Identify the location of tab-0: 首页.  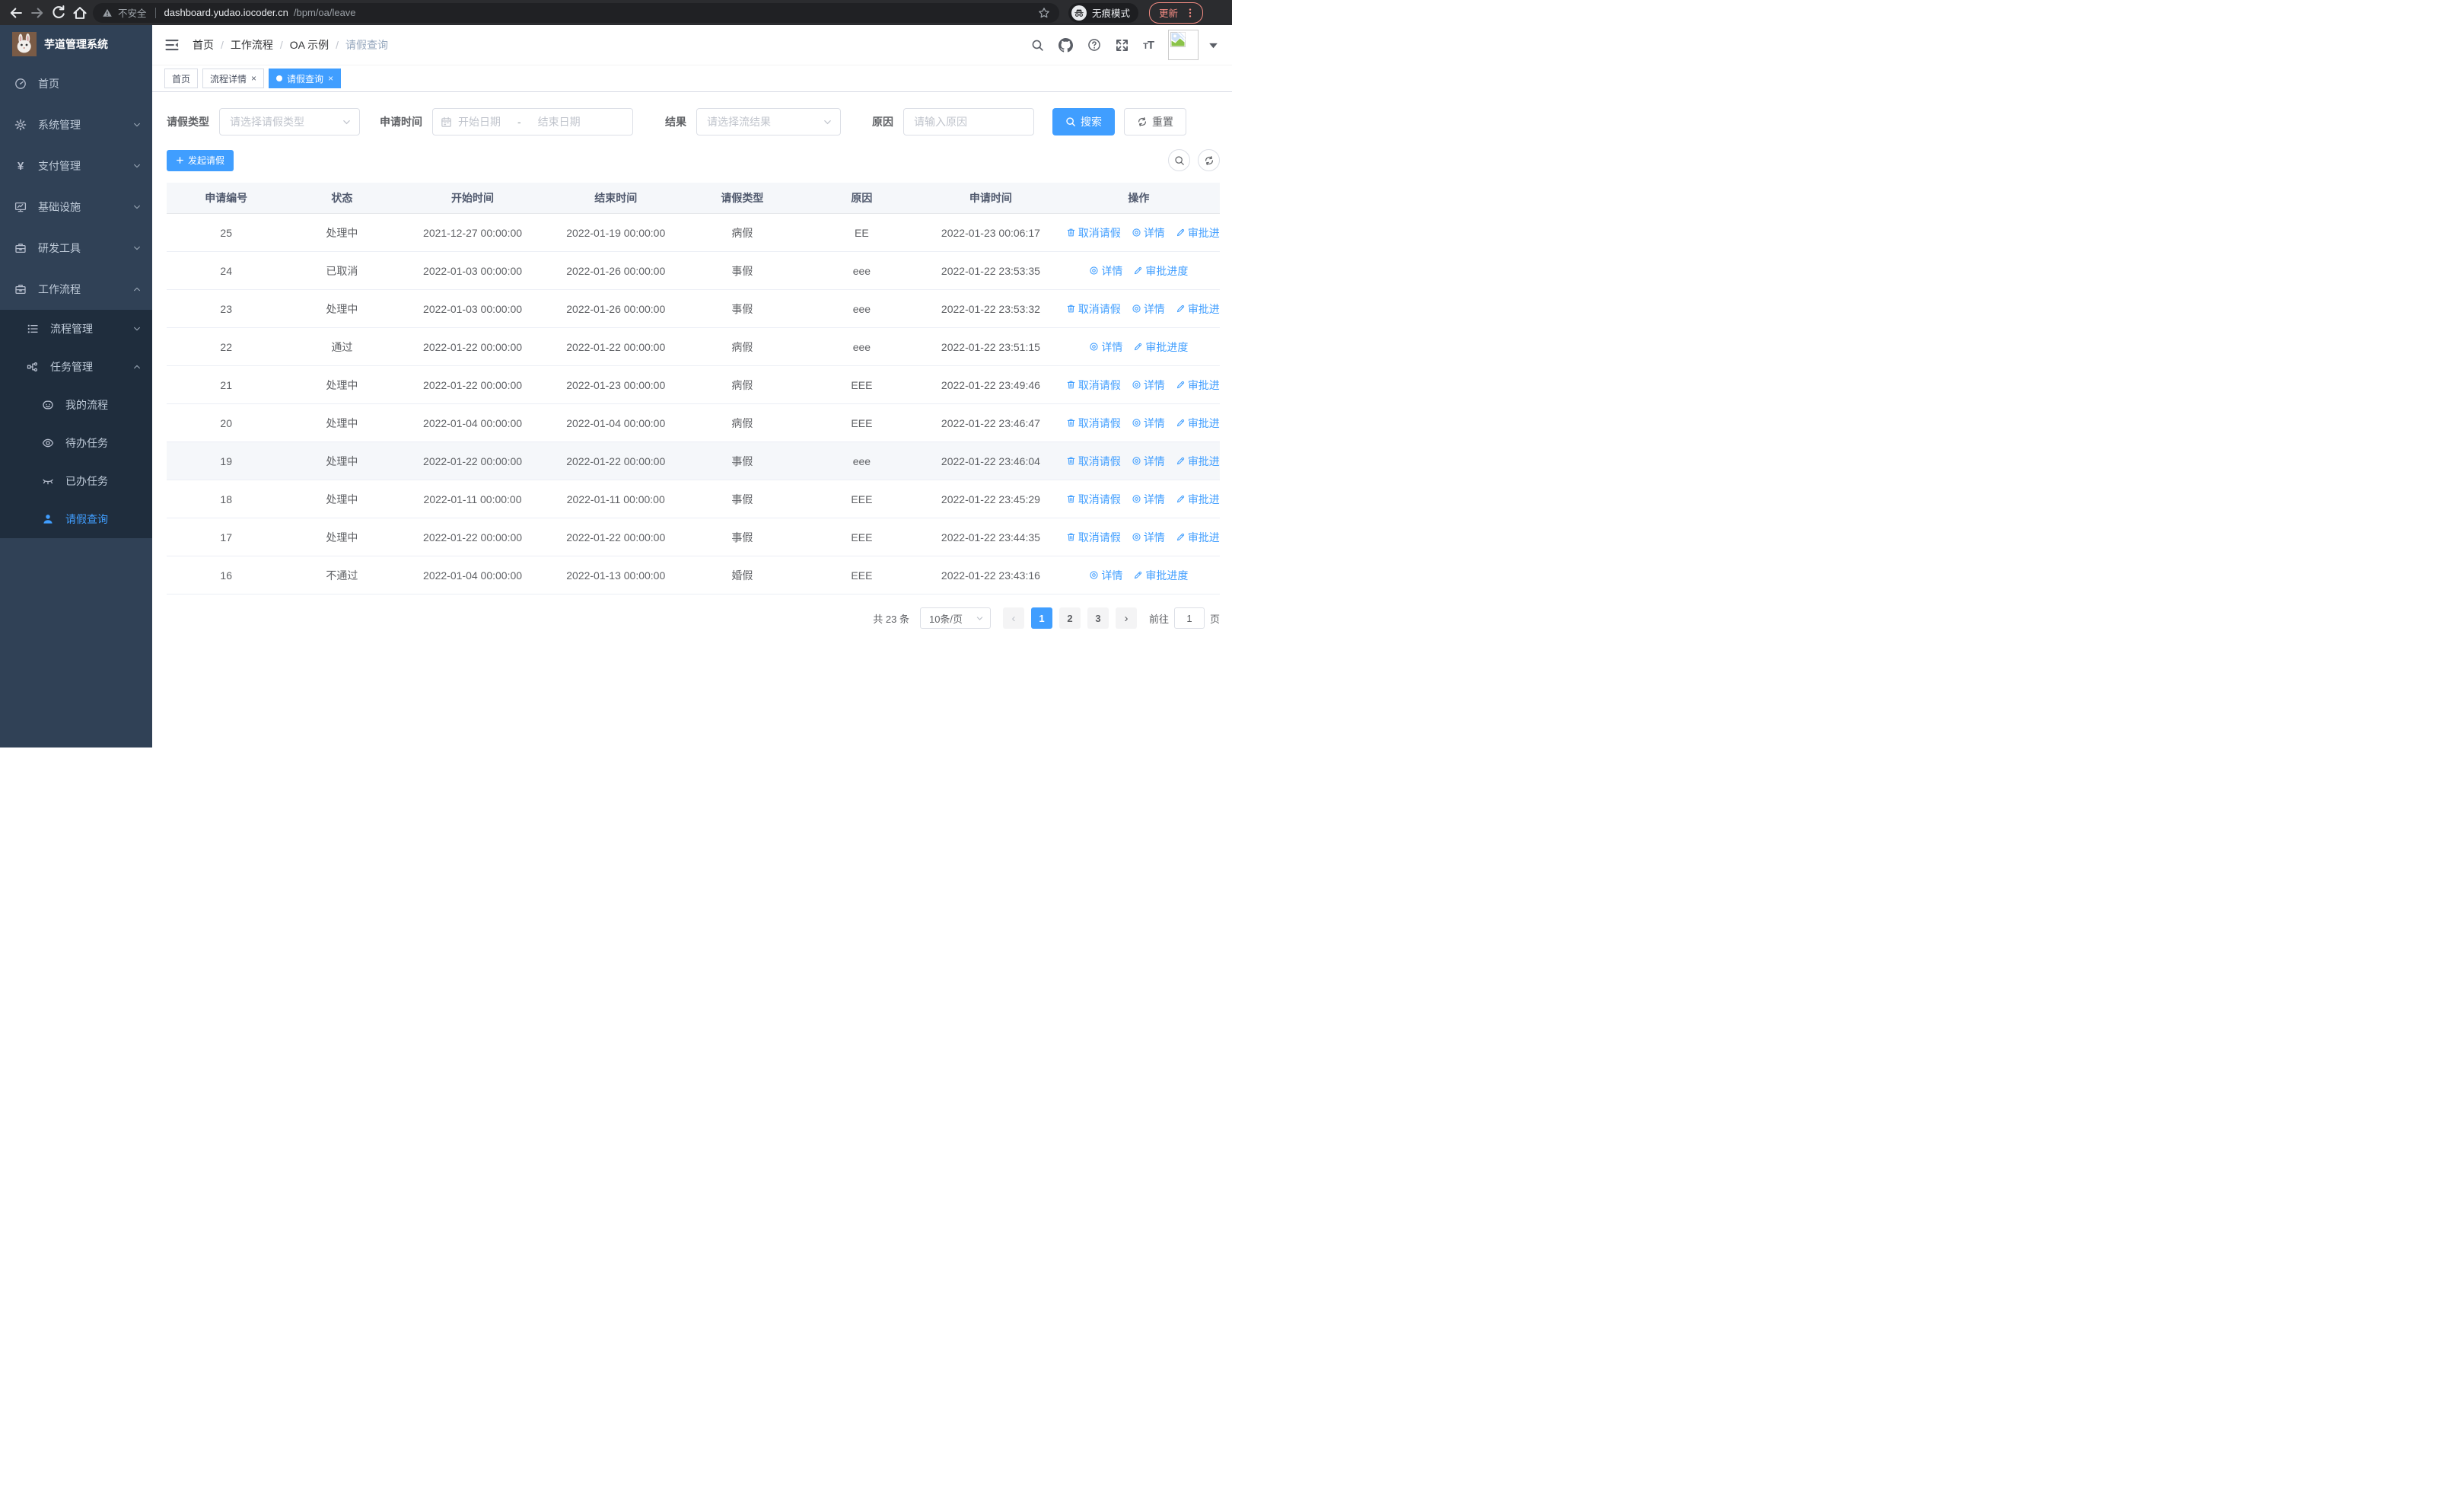
(181, 78).